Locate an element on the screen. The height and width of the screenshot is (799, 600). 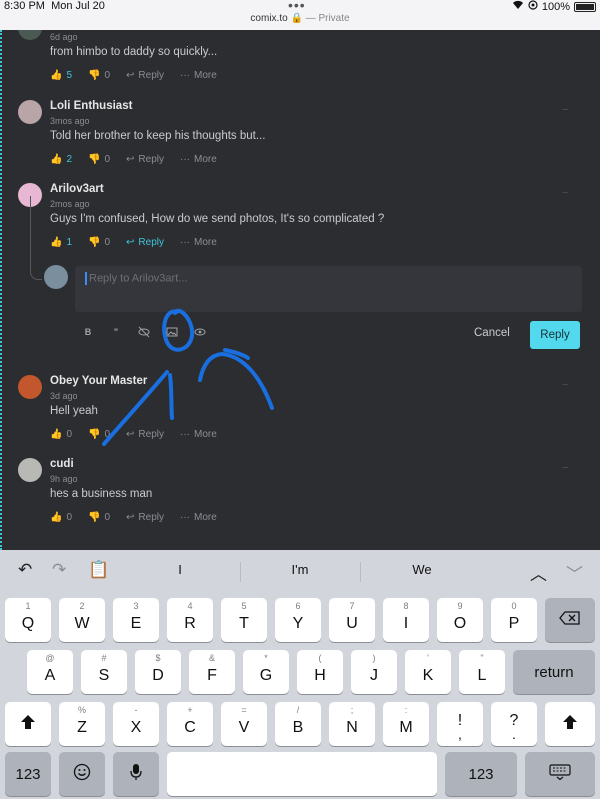
paste-icon: 📋 is located at coordinates (98, 570).